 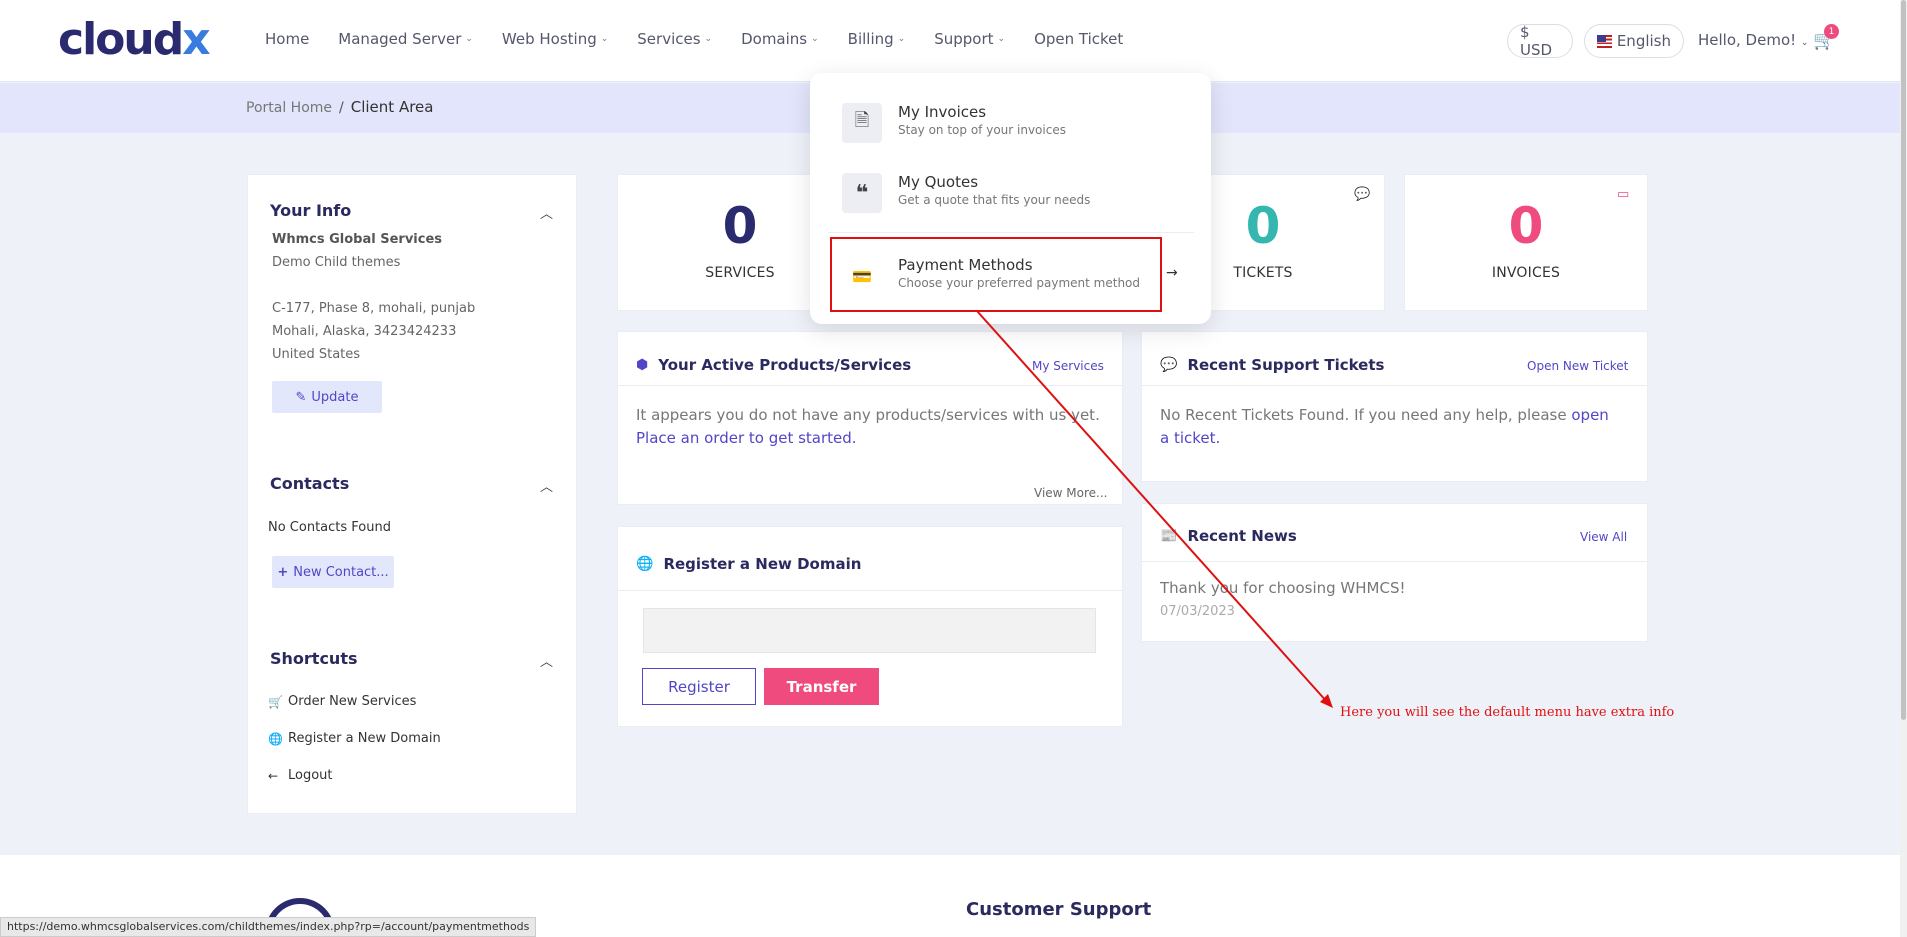 What do you see at coordinates (1059, 909) in the screenshot?
I see `footer-customer-support-title: Customer Support` at bounding box center [1059, 909].